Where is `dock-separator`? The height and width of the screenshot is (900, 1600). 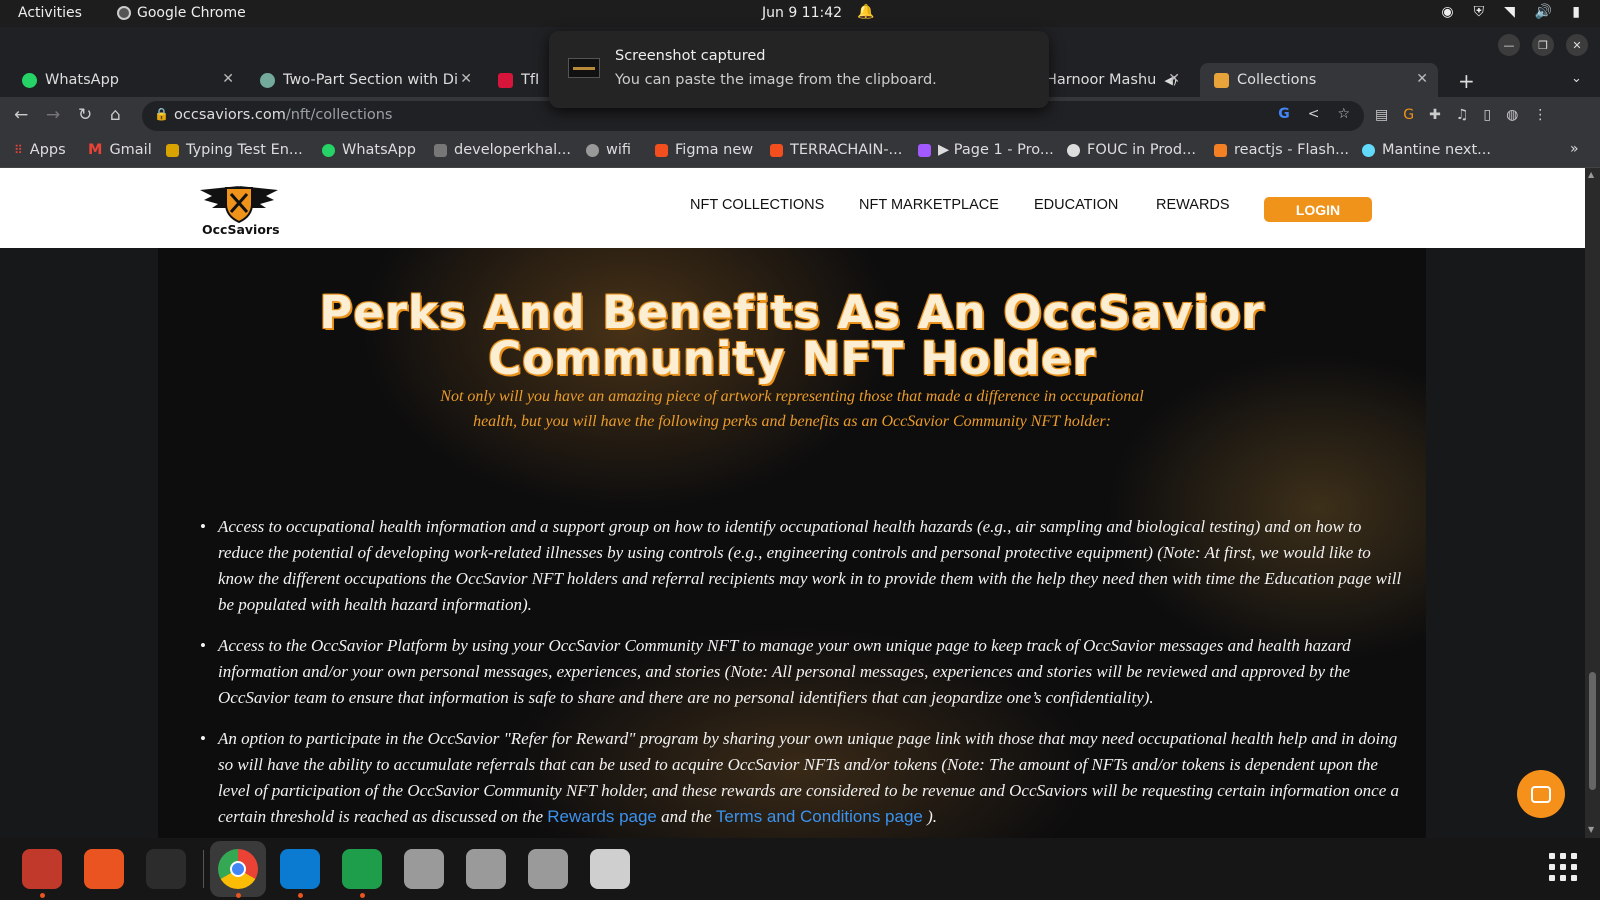 dock-separator is located at coordinates (203, 869).